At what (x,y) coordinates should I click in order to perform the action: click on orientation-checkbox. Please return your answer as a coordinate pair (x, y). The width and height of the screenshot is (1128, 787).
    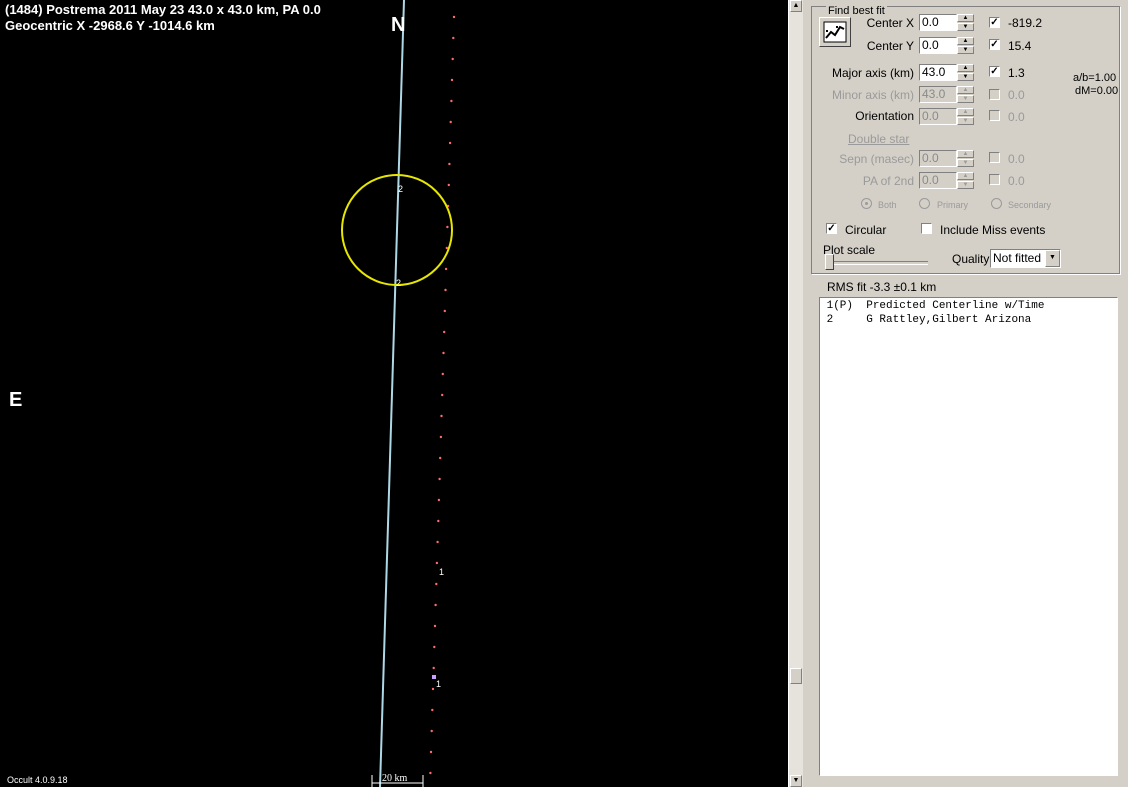
    Looking at the image, I should click on (994, 115).